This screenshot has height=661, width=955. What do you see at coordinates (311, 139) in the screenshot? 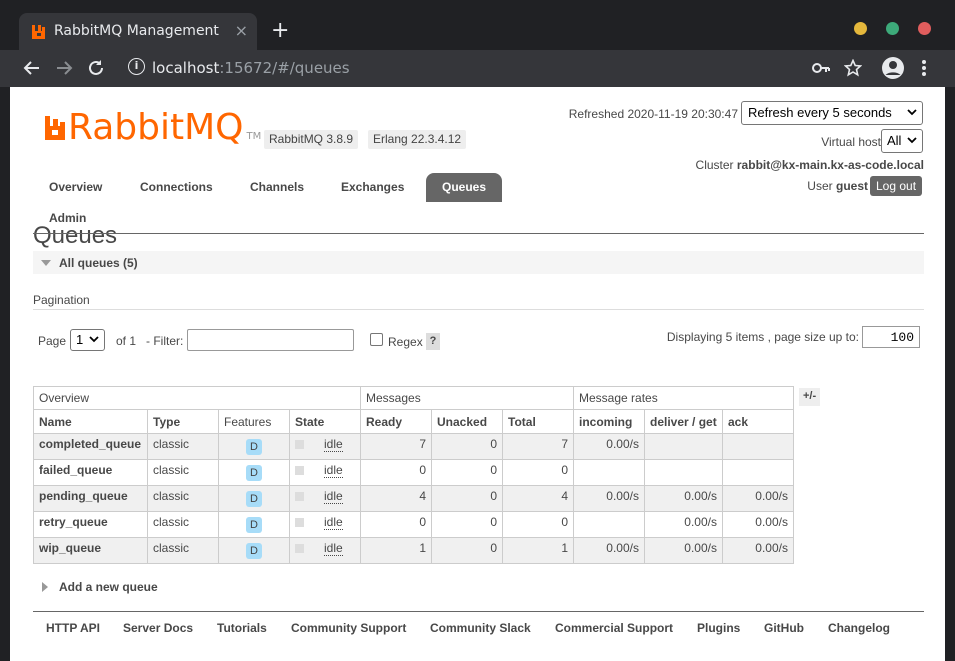
I see `rabbitmq-version-badge: RabbitMQ 3.8.9` at bounding box center [311, 139].